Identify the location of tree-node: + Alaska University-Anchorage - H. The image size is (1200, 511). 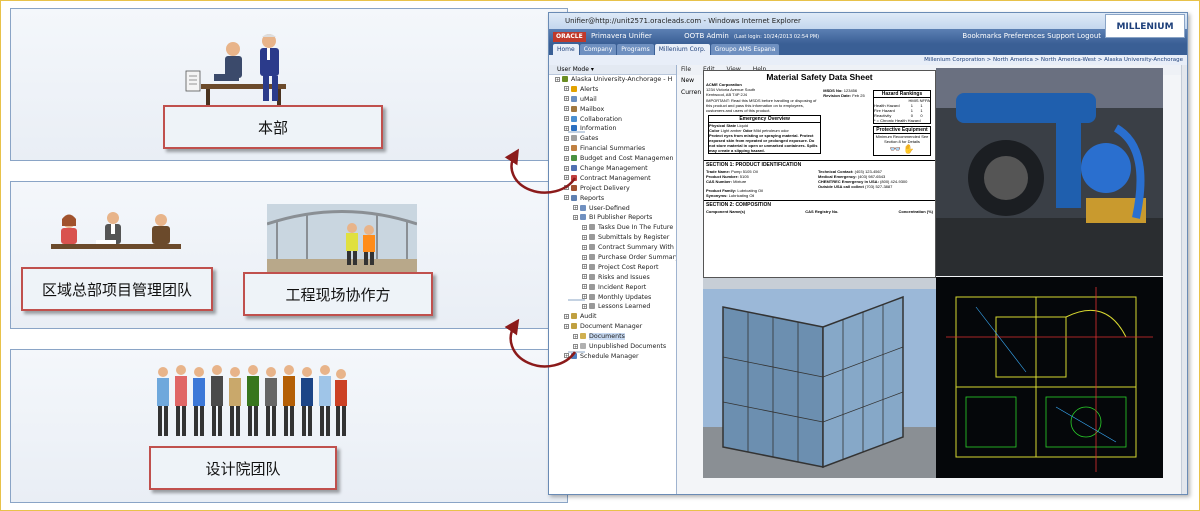
(612, 80).